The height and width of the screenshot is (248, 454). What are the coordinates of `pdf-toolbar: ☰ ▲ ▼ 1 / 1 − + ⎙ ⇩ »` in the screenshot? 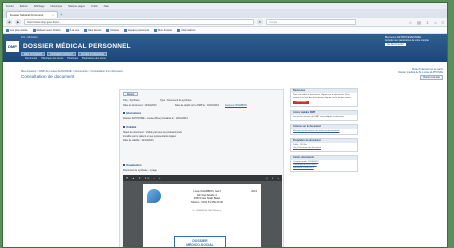 It's located at (202, 178).